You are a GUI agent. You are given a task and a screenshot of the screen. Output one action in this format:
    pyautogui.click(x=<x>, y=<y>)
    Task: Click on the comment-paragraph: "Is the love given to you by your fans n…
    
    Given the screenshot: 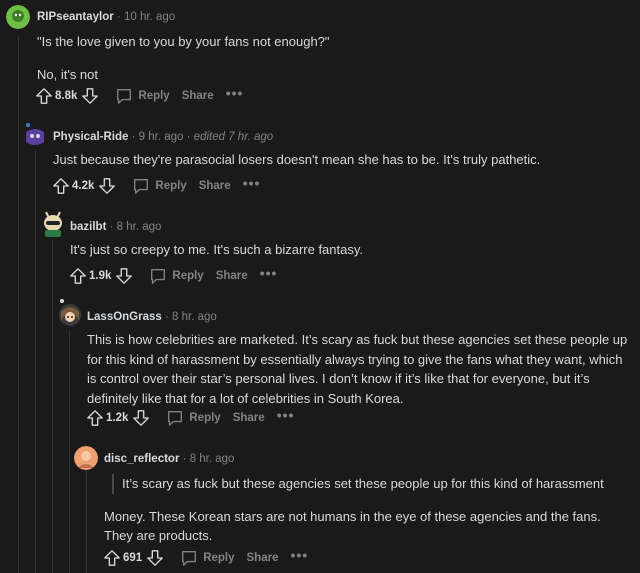 What is the action you would take?
    pyautogui.click(x=183, y=41)
    